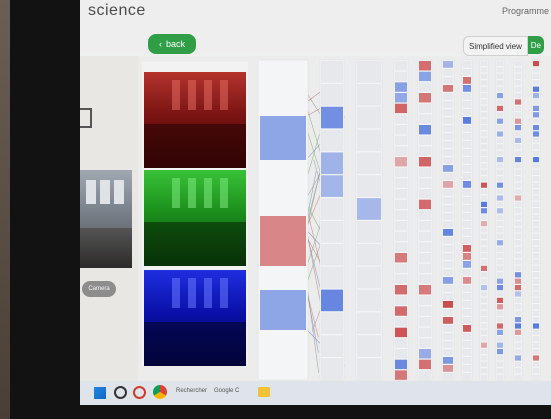 The height and width of the screenshot is (419, 551). Describe the element at coordinates (139, 392) in the screenshot. I see `cortana-icon` at that location.